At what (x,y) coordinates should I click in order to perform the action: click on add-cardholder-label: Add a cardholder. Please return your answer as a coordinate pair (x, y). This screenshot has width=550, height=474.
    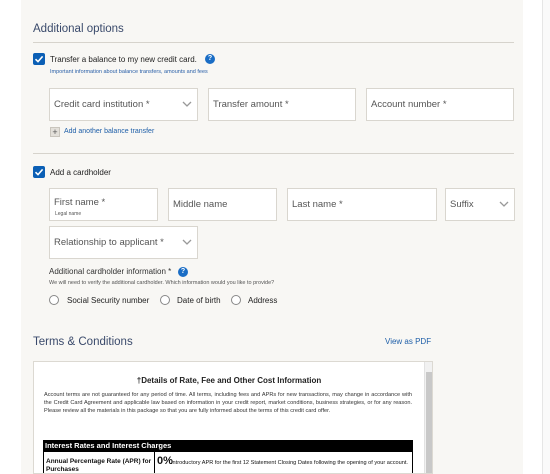
    Looking at the image, I should click on (80, 172).